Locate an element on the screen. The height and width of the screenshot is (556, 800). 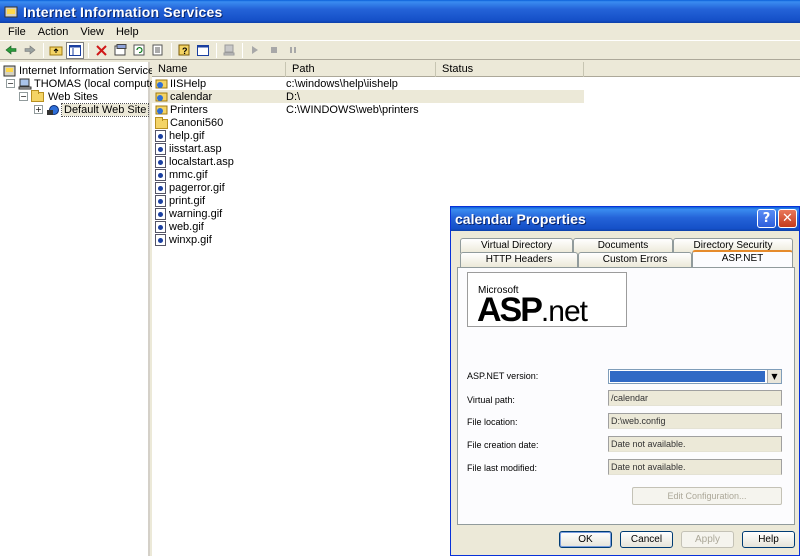
tree-item-computer: − THOMAS (local computer) is located at coordinates (84, 83).